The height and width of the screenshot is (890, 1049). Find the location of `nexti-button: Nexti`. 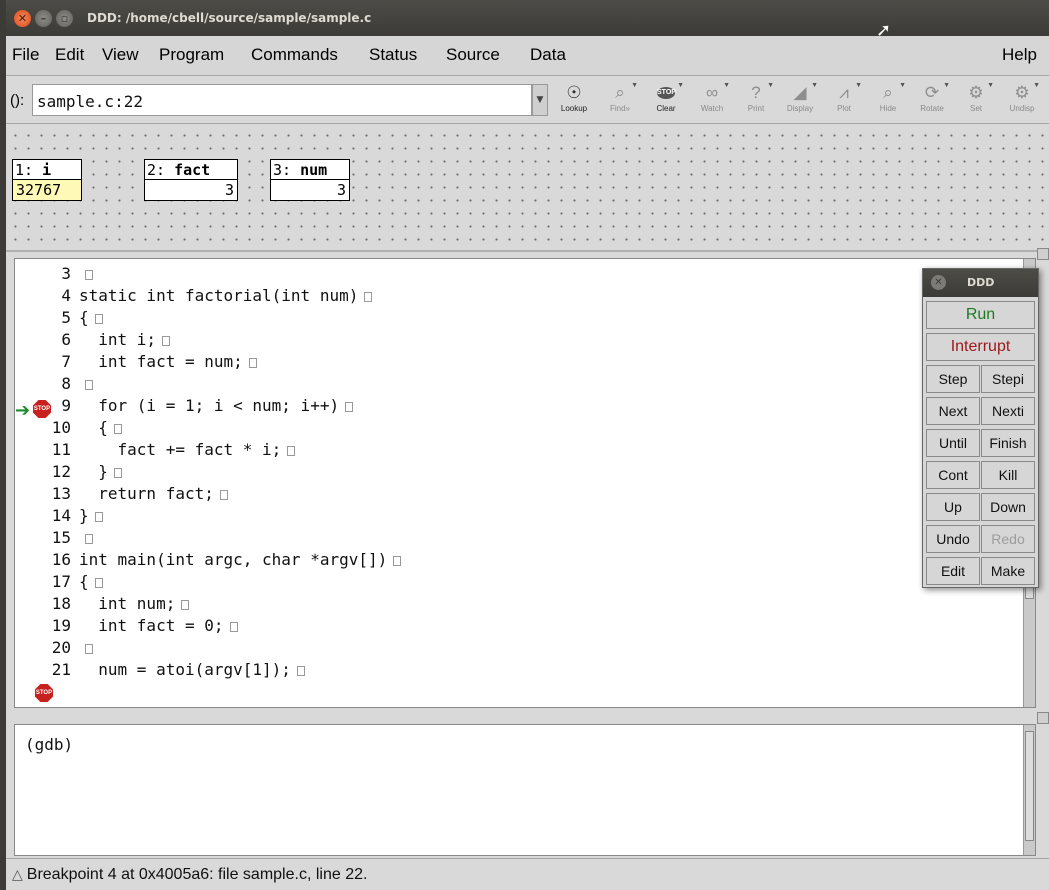

nexti-button: Nexti is located at coordinates (1008, 411).